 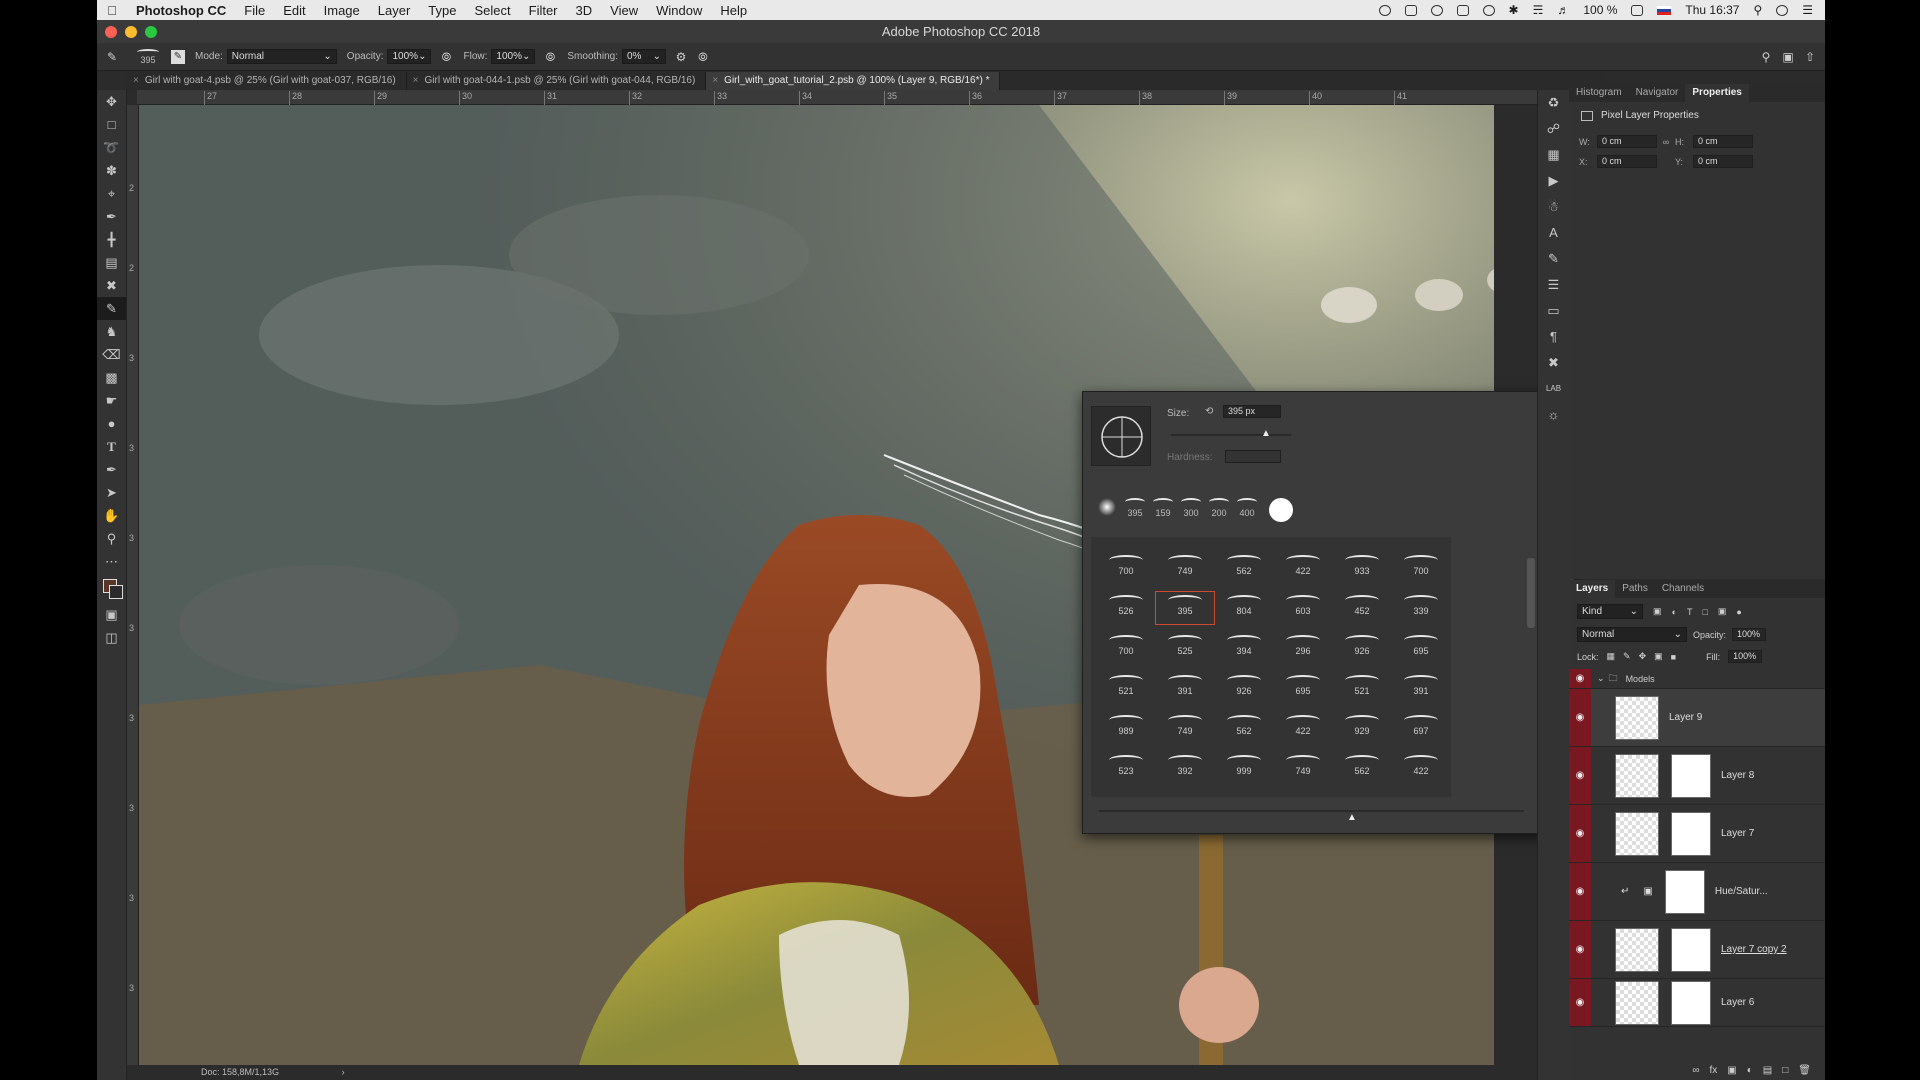 What do you see at coordinates (1657, 93) in the screenshot?
I see `tab-navigator: Navigator` at bounding box center [1657, 93].